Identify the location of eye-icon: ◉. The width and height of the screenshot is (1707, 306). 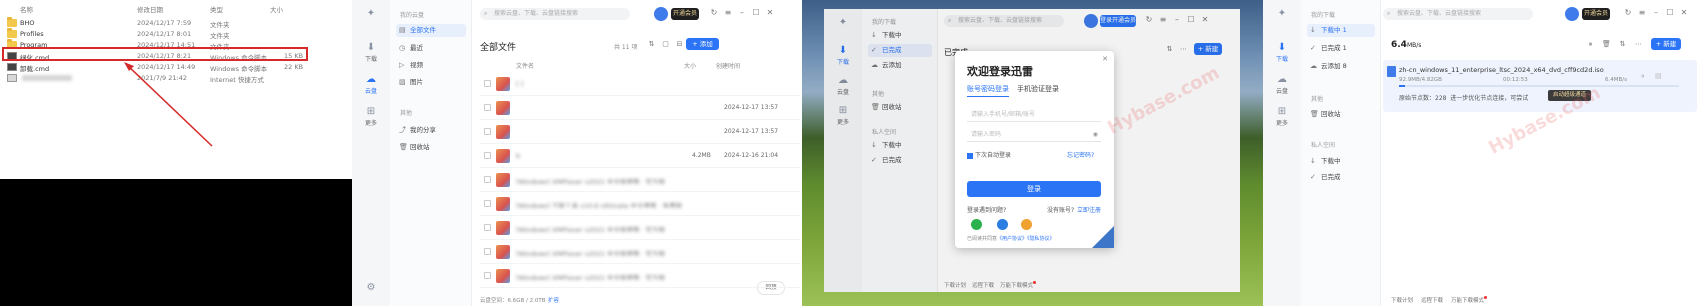
(1095, 135).